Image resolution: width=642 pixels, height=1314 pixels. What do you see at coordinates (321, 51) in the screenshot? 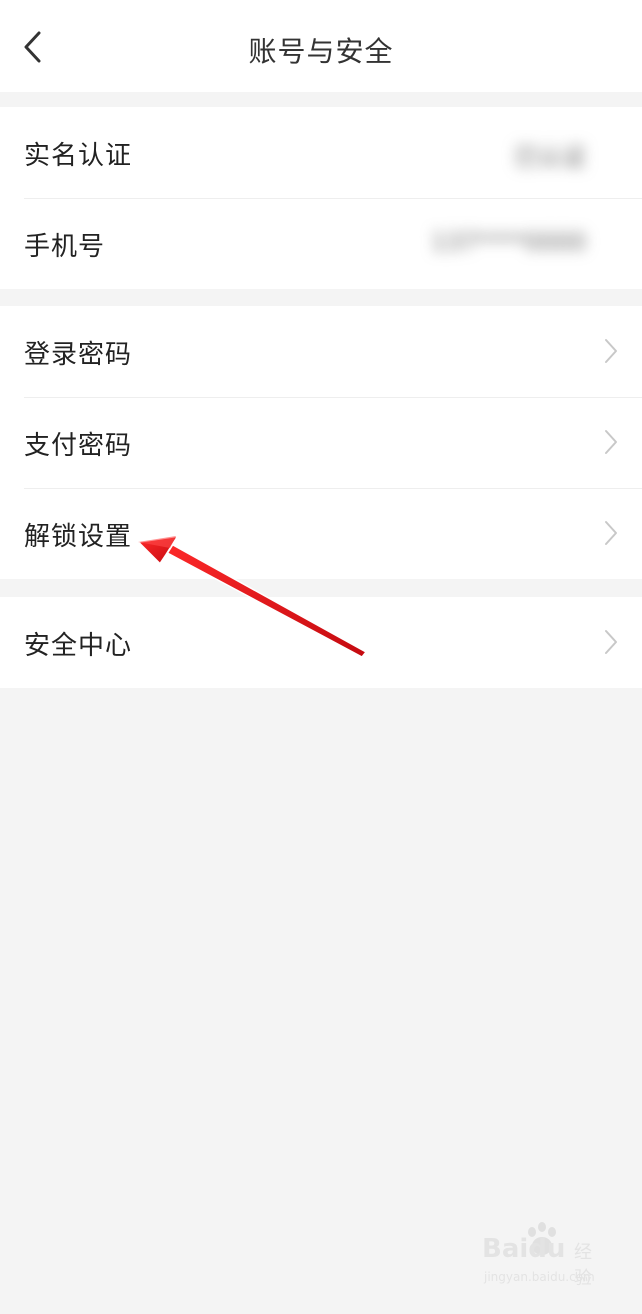
I see `page-title: 账号与安全` at bounding box center [321, 51].